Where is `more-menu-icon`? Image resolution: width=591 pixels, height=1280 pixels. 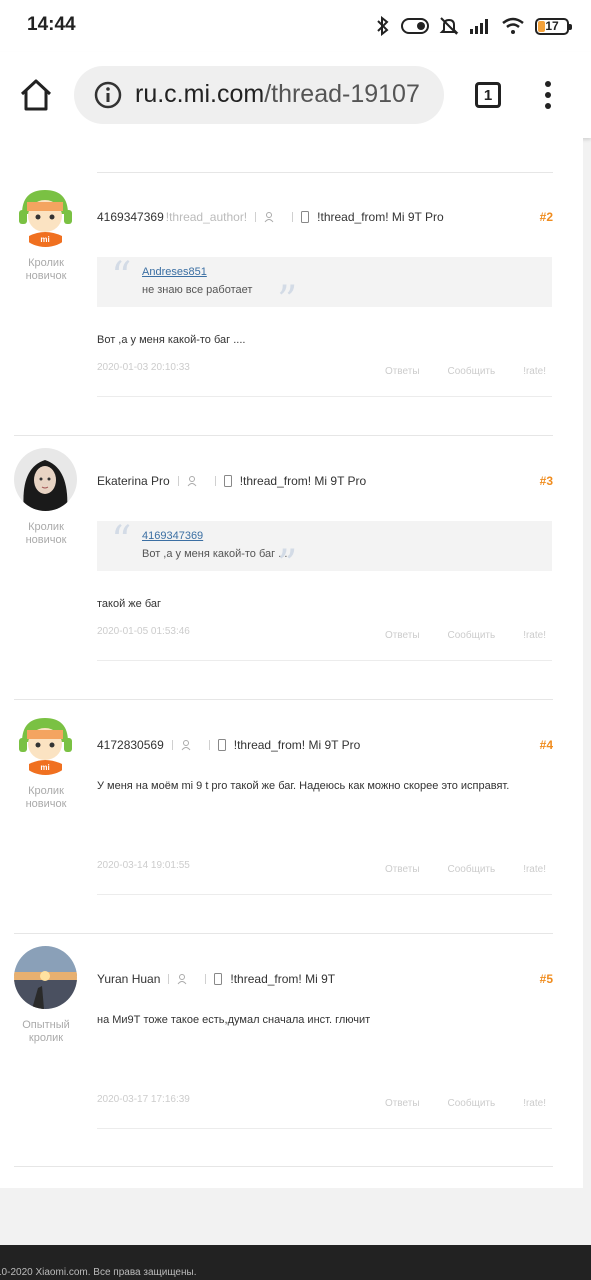 more-menu-icon is located at coordinates (548, 95).